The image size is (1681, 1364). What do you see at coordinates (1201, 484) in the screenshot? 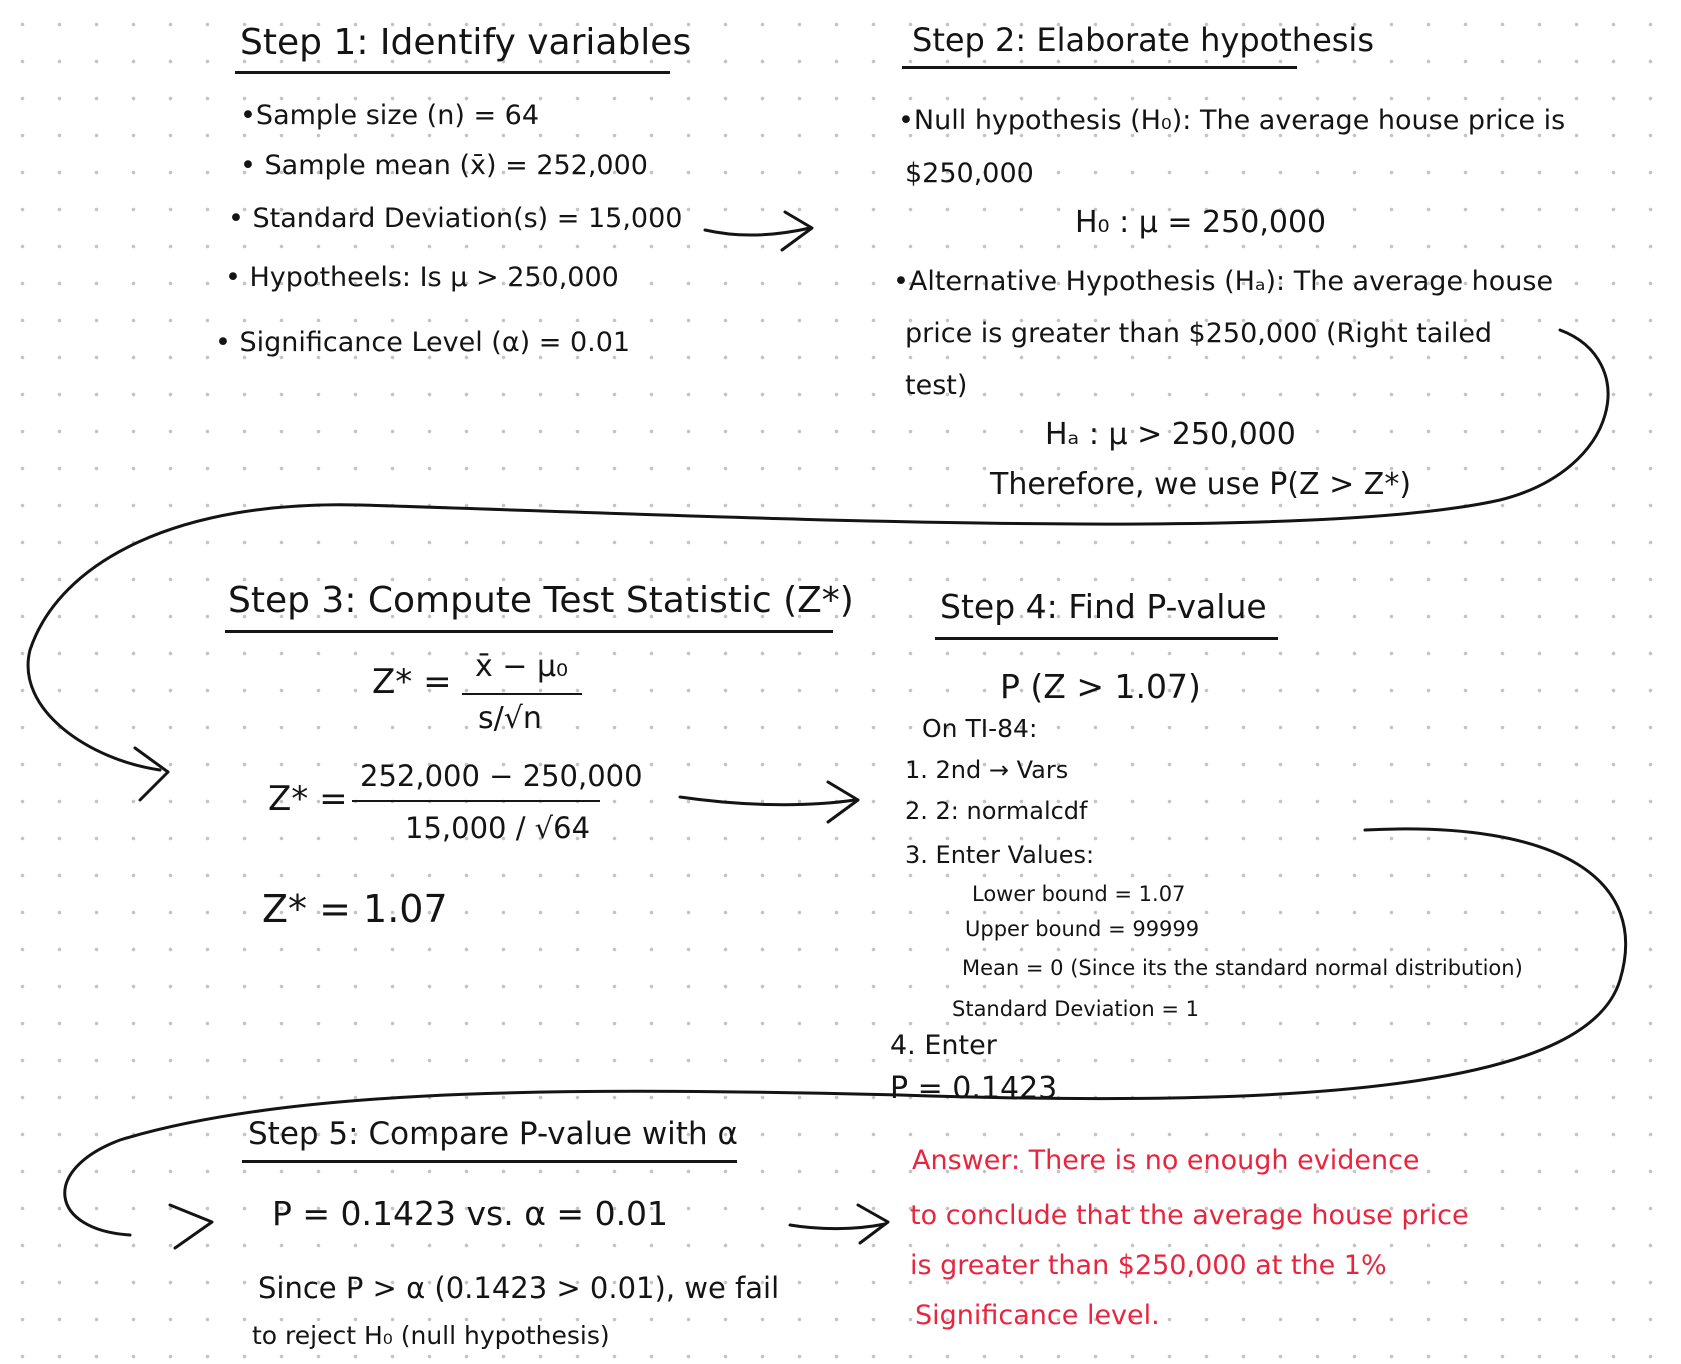
I see `step2-therefore: Therefore, we use P(Z > Z*)` at bounding box center [1201, 484].